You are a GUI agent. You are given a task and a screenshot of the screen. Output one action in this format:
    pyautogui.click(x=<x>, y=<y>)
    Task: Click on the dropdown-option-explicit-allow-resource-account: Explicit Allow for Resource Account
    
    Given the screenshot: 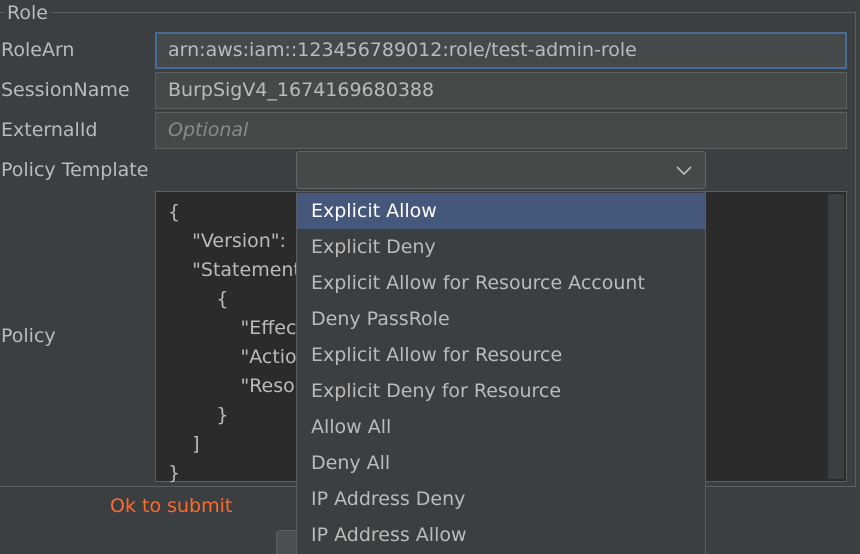 What is the action you would take?
    pyautogui.click(x=501, y=283)
    